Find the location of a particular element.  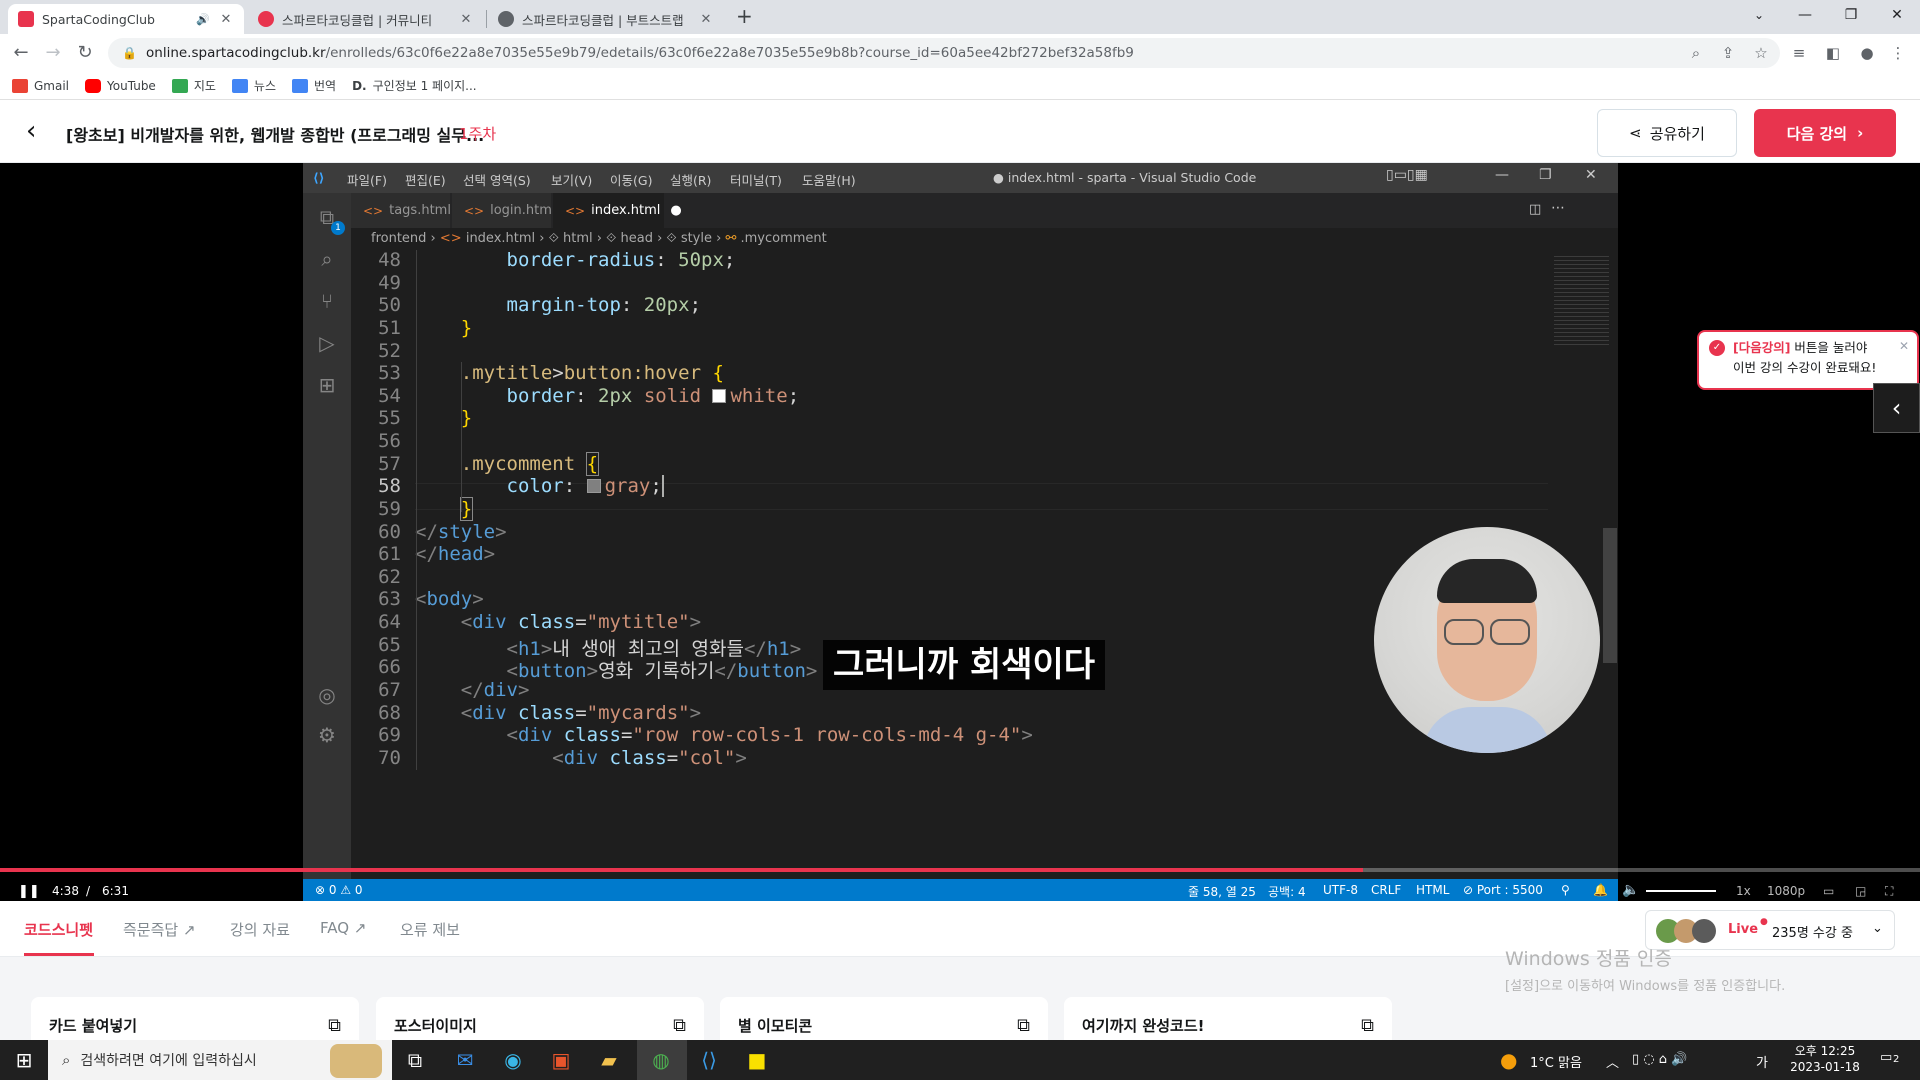

volume-icon: 🔈 is located at coordinates (1630, 890).